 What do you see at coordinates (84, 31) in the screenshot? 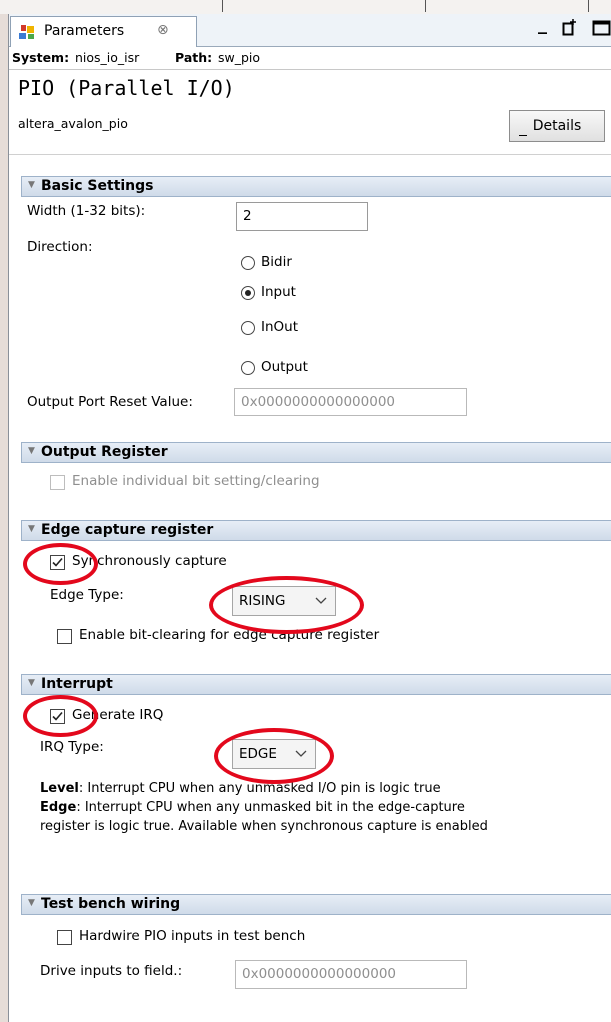
I see `tab-label: Parameters` at bounding box center [84, 31].